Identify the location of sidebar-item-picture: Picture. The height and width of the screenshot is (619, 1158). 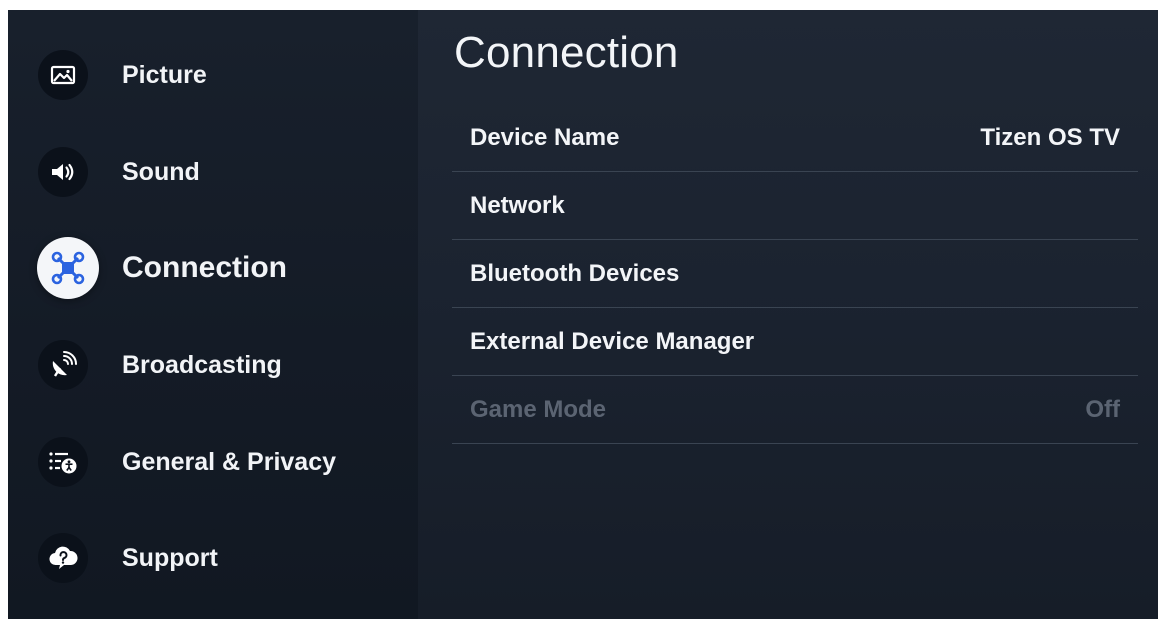
(122, 75).